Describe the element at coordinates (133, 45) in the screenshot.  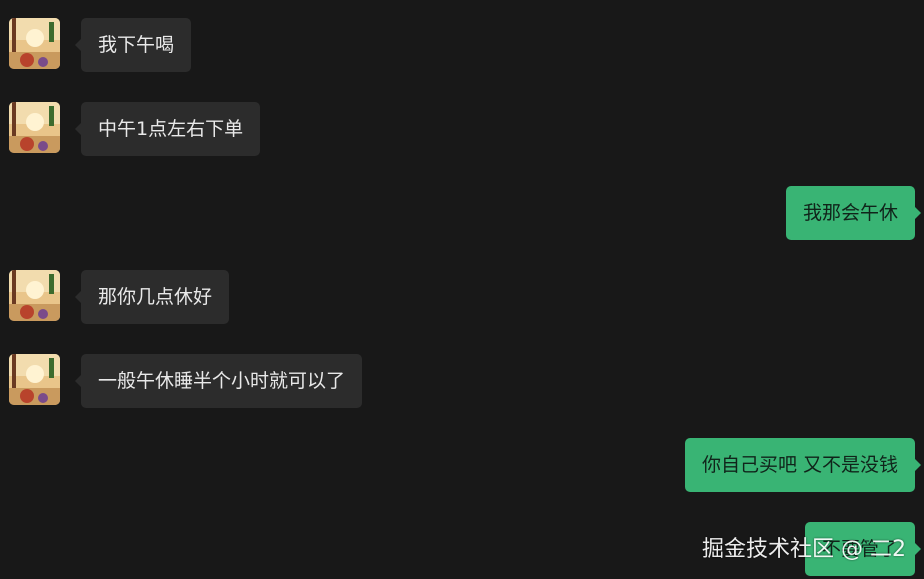
I see `incoming-message-bubble: 我下午喝` at that location.